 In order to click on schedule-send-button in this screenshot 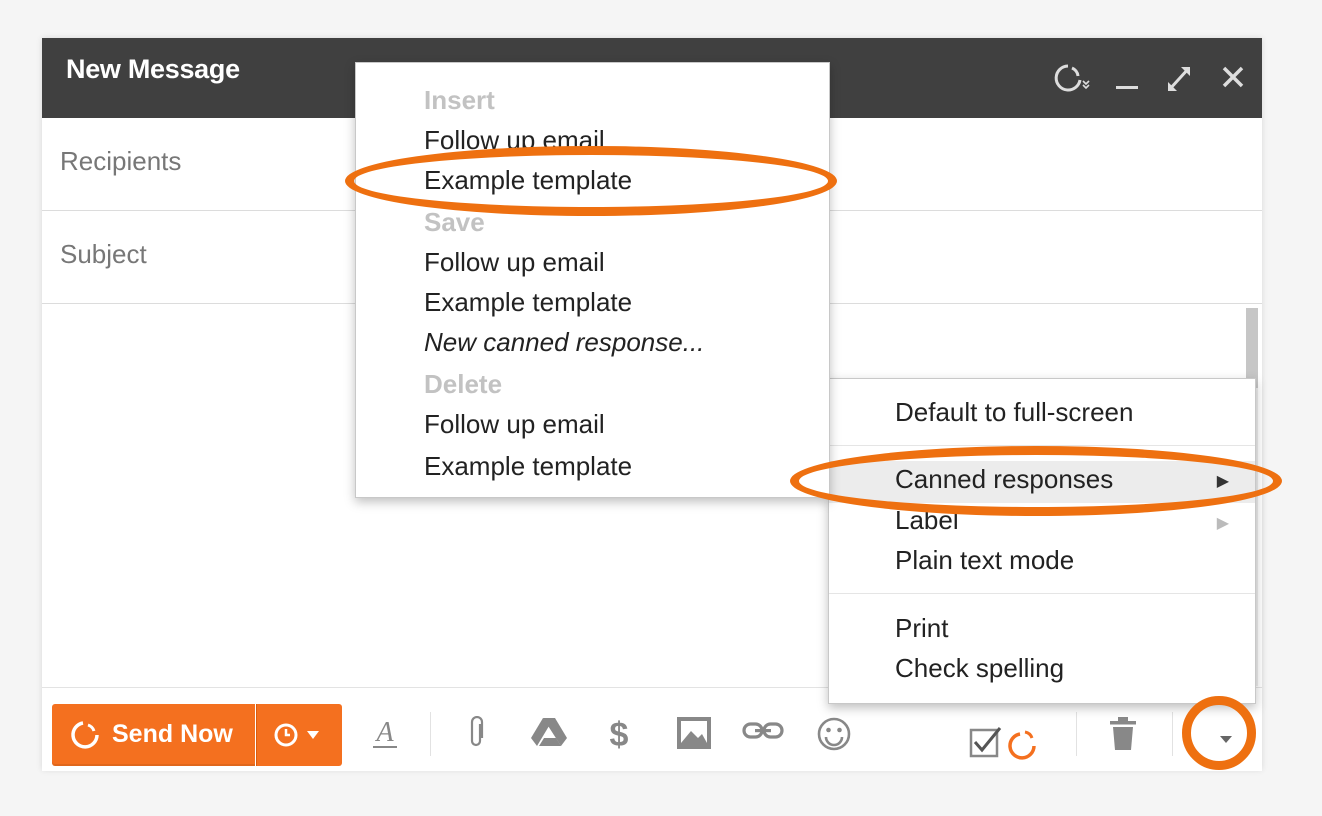, I will do `click(299, 735)`.